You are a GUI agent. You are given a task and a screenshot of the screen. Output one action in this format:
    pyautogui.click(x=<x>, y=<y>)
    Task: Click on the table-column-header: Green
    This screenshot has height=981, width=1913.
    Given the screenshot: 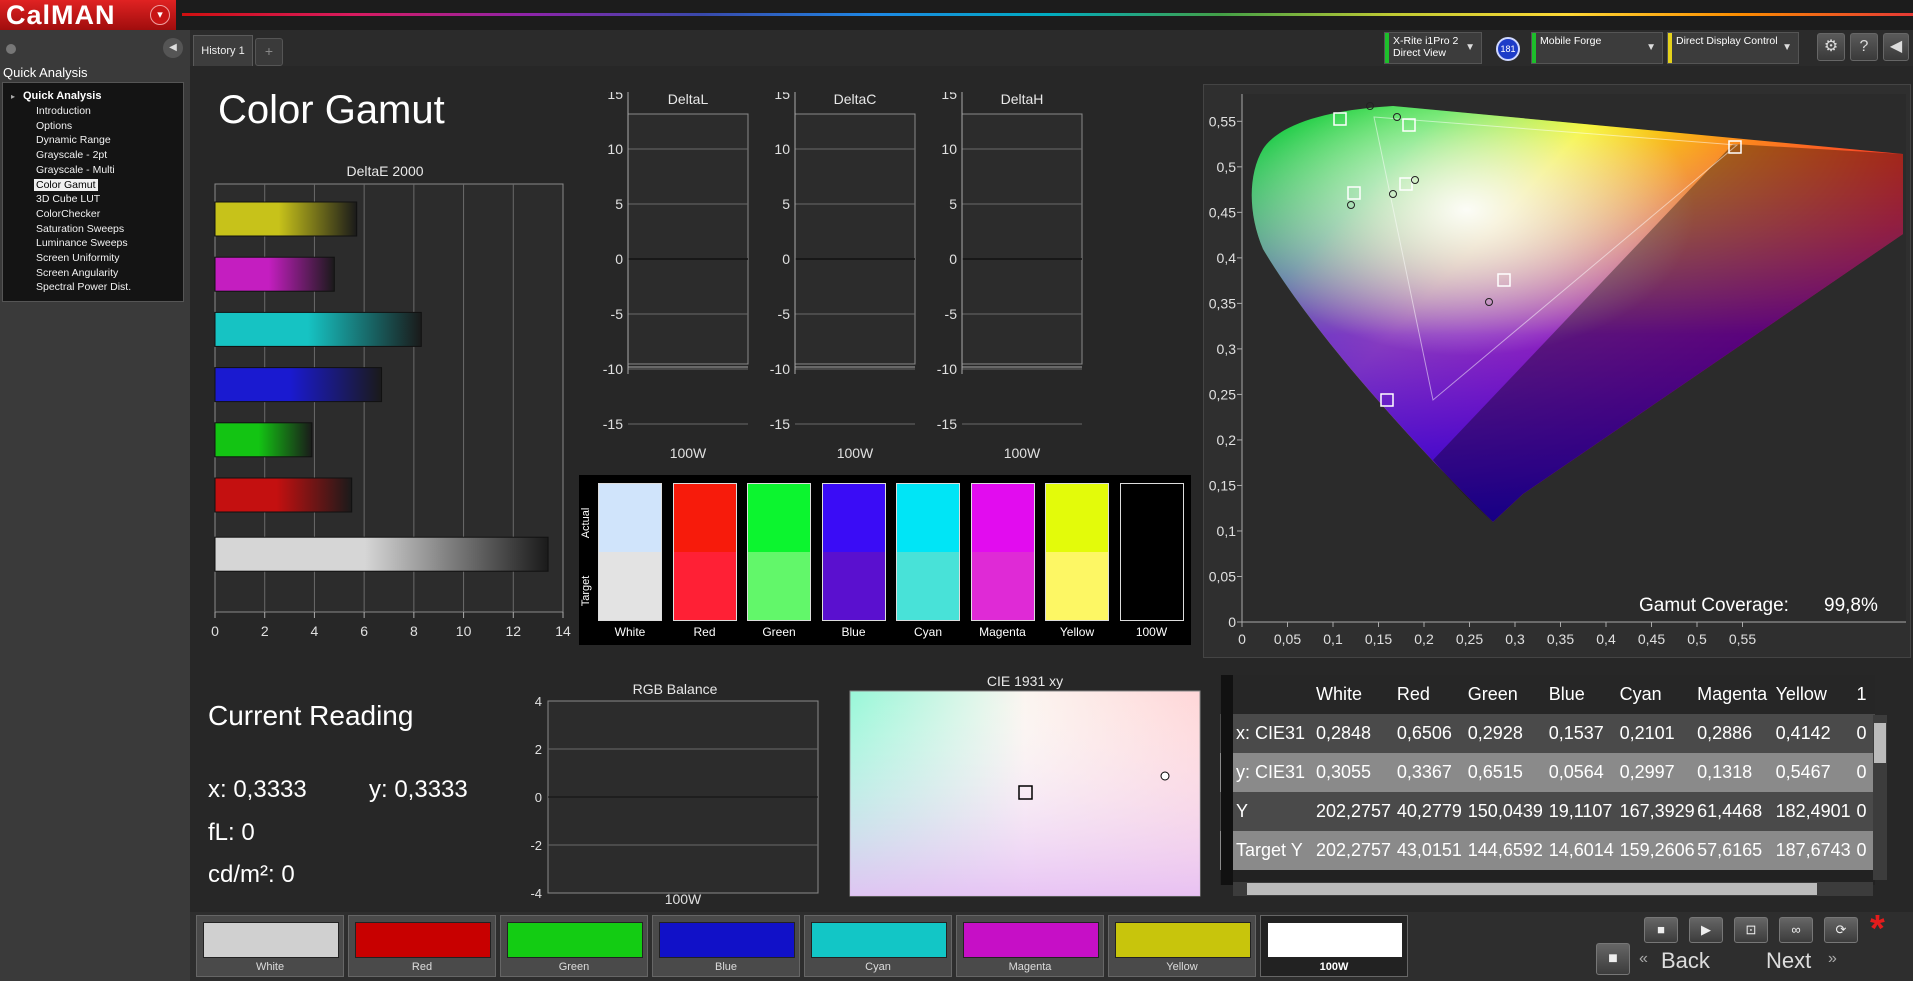 What is the action you would take?
    pyautogui.click(x=1508, y=694)
    